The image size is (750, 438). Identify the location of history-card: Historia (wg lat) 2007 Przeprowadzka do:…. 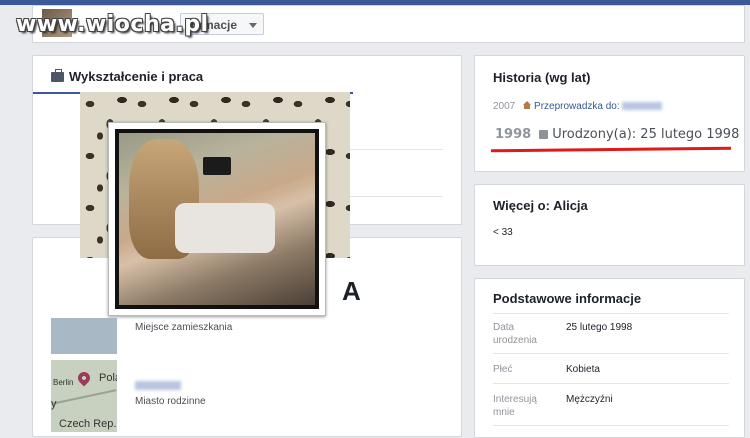
(609, 113).